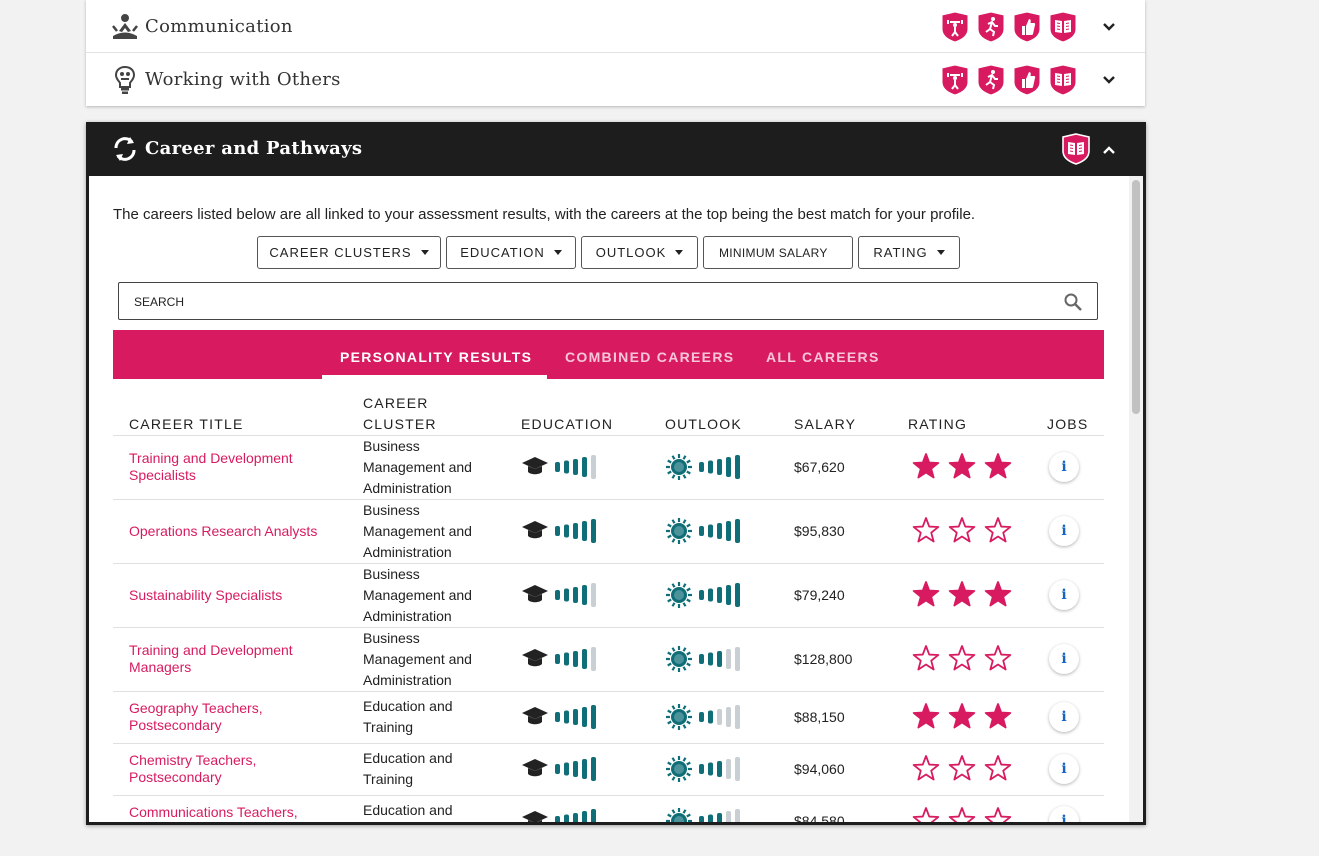 The image size is (1319, 856). What do you see at coordinates (224, 659) in the screenshot?
I see `career-title-link: Training and Development Managers` at bounding box center [224, 659].